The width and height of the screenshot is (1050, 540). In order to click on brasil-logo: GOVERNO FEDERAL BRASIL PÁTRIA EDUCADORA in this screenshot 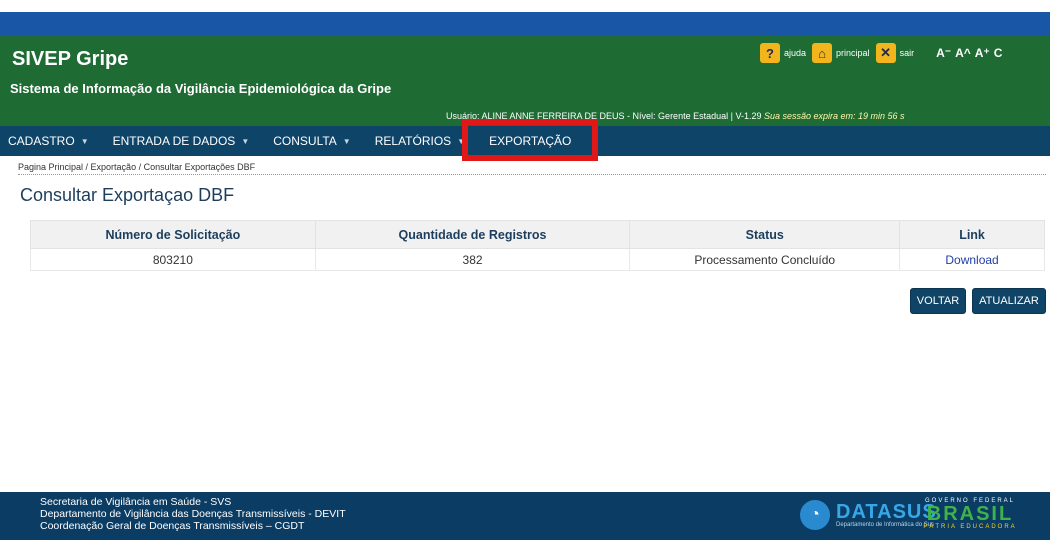, I will do `click(970, 517)`.